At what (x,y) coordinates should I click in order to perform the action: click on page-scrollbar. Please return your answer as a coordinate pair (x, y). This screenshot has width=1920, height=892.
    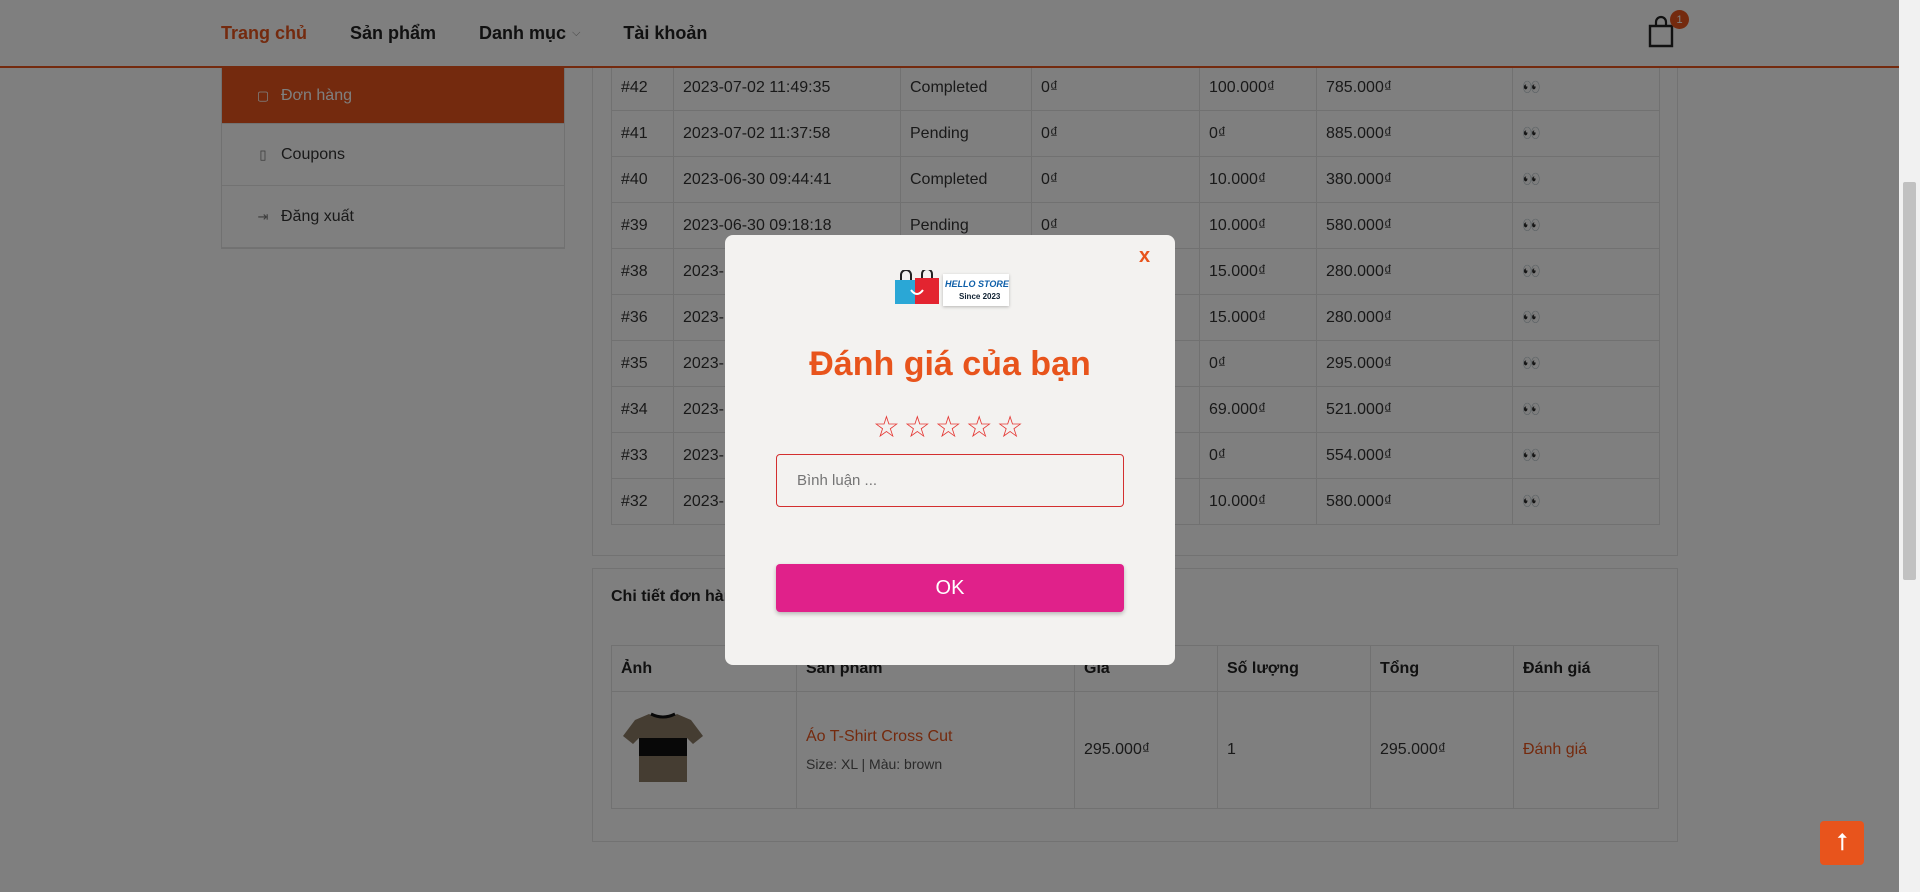
    Looking at the image, I should click on (1909, 446).